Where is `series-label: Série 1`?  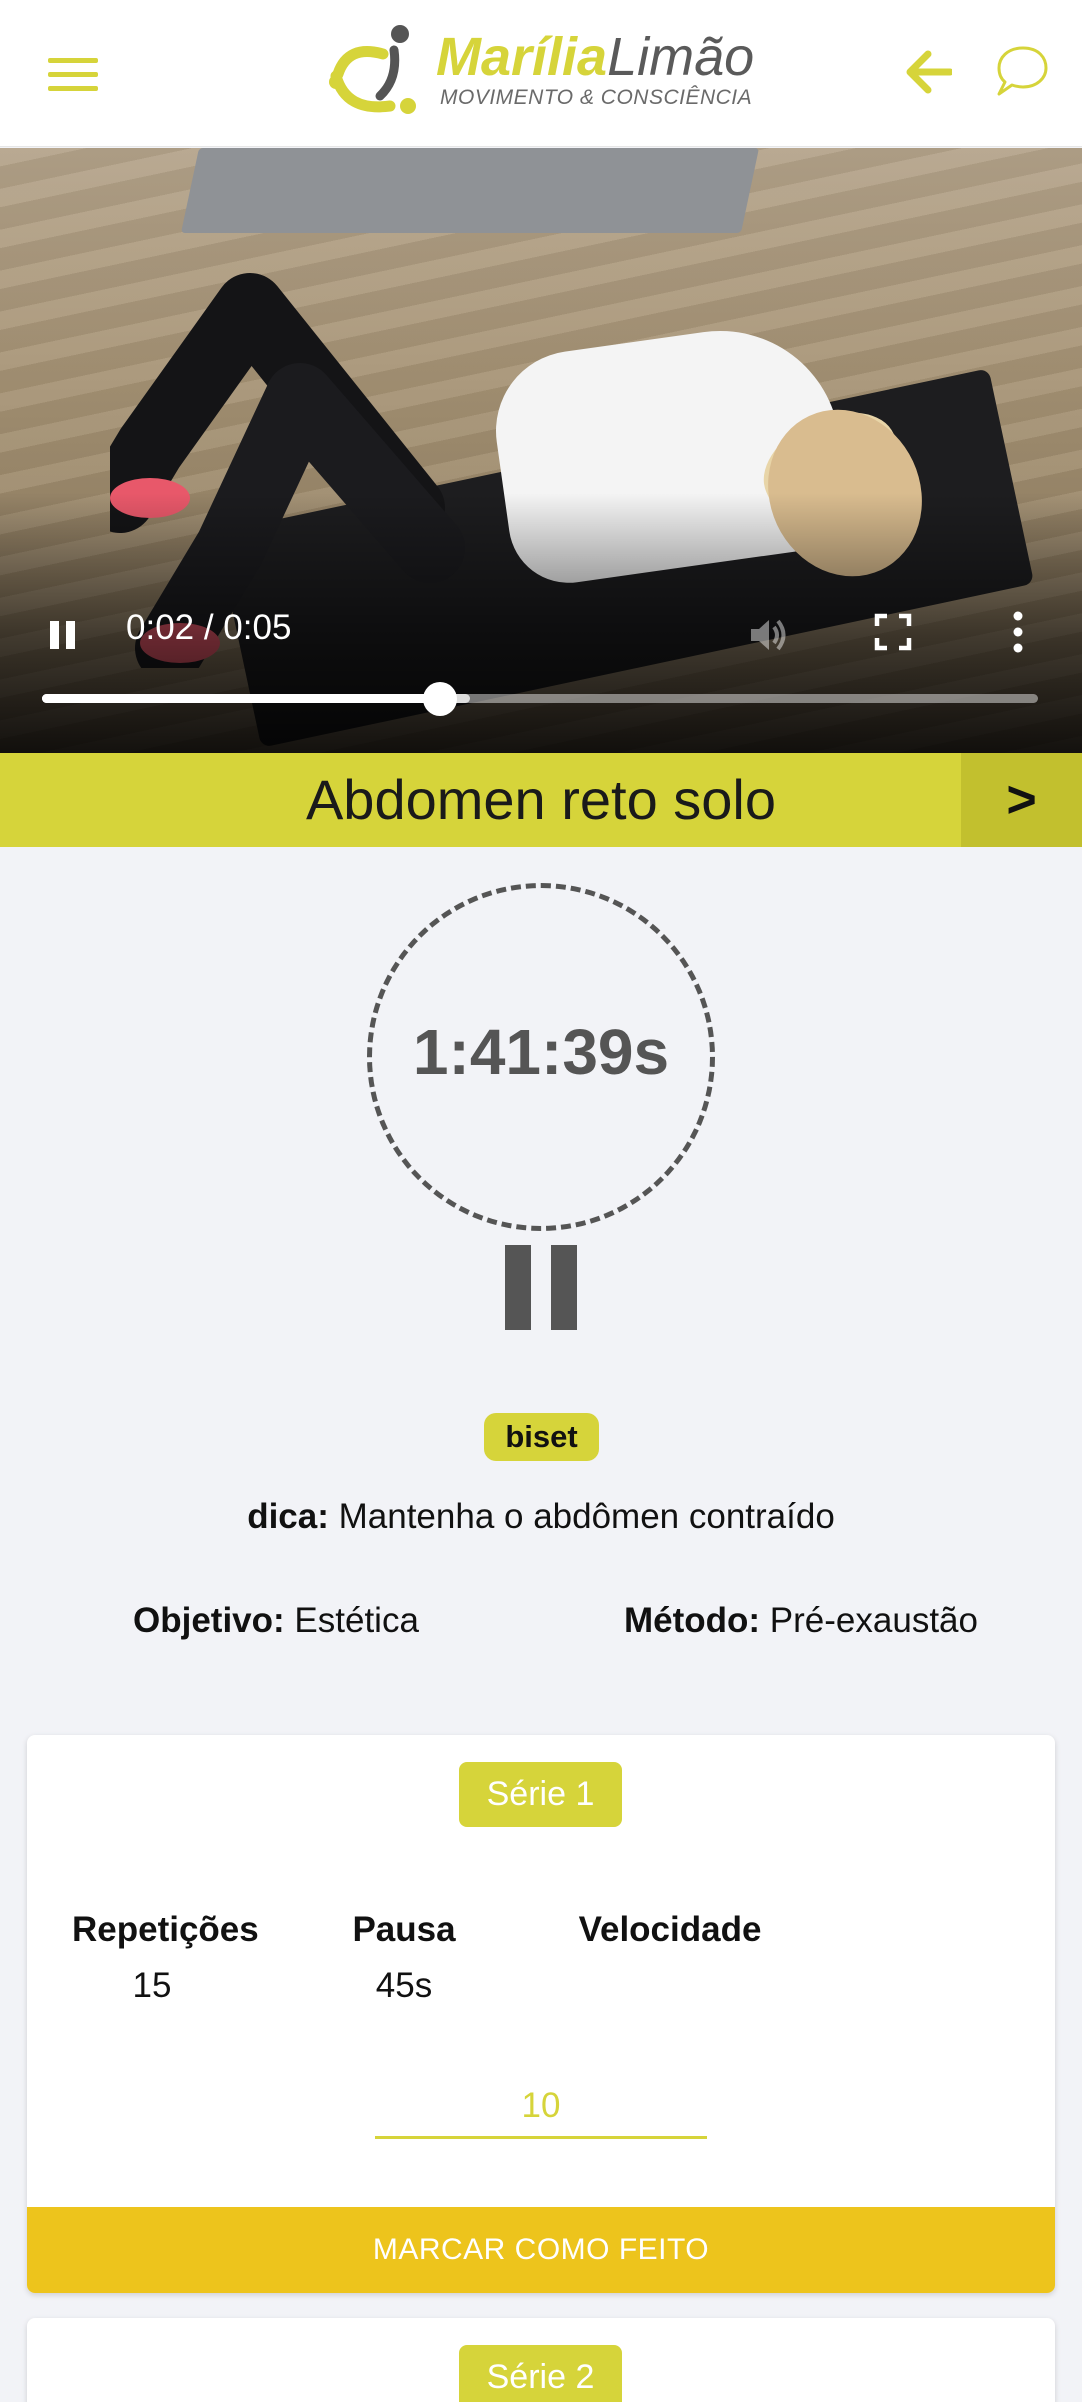
series-label: Série 1 is located at coordinates (540, 1794).